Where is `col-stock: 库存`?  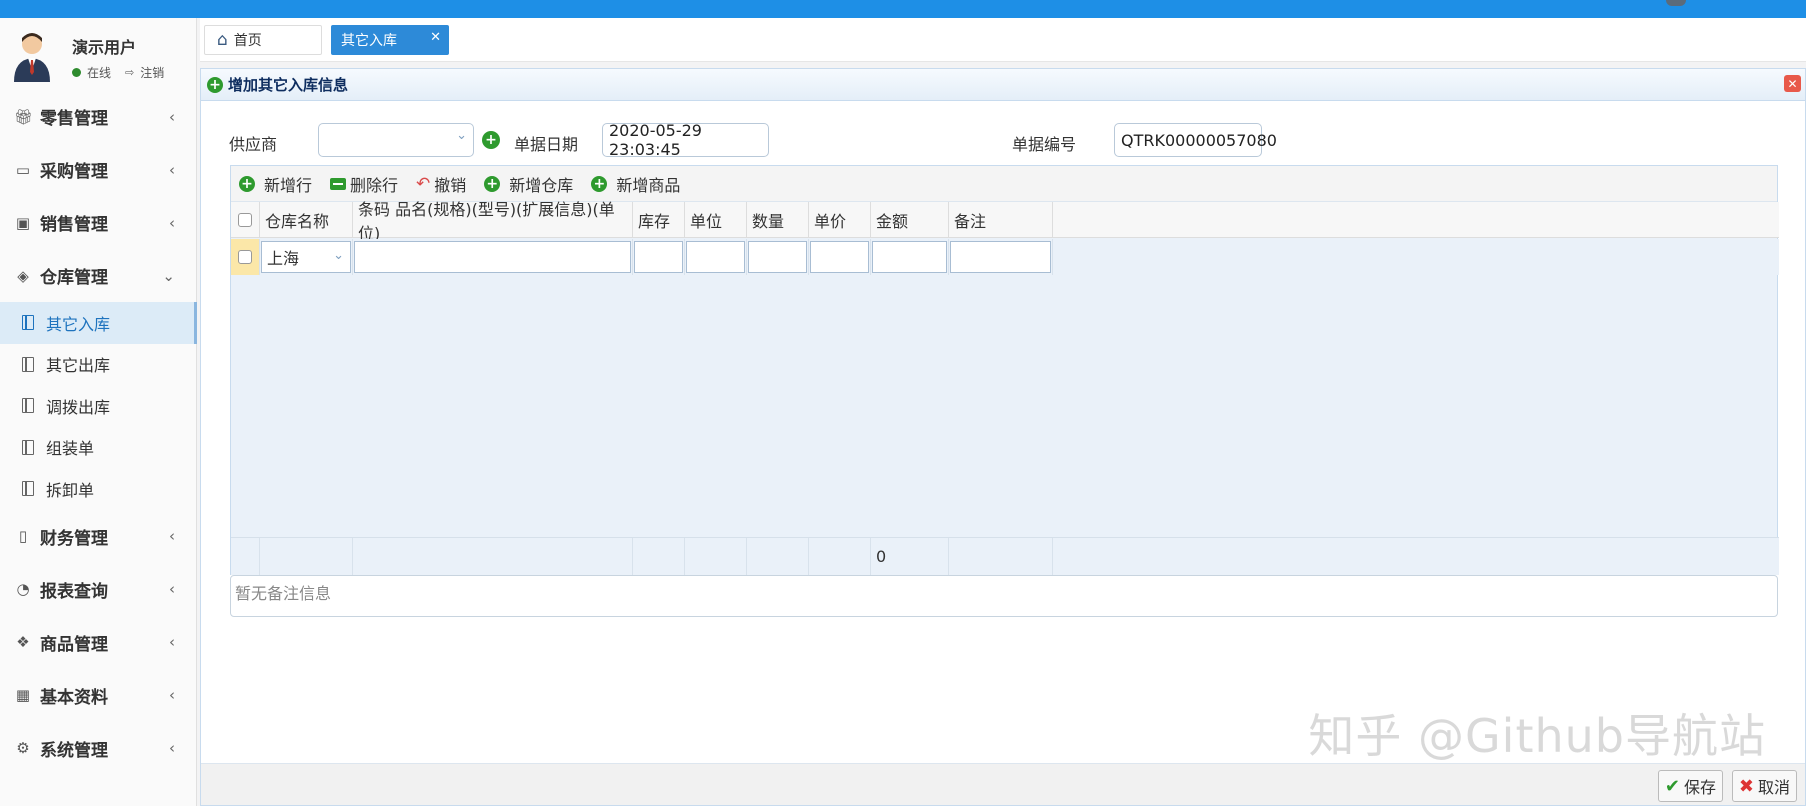 col-stock: 库存 is located at coordinates (659, 219).